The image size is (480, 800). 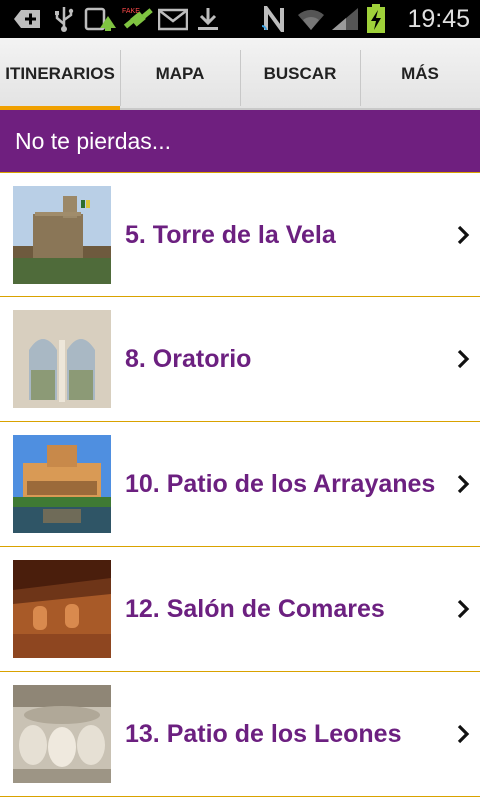 I want to click on item-label: 5. Torre de la Vela, so click(x=230, y=234).